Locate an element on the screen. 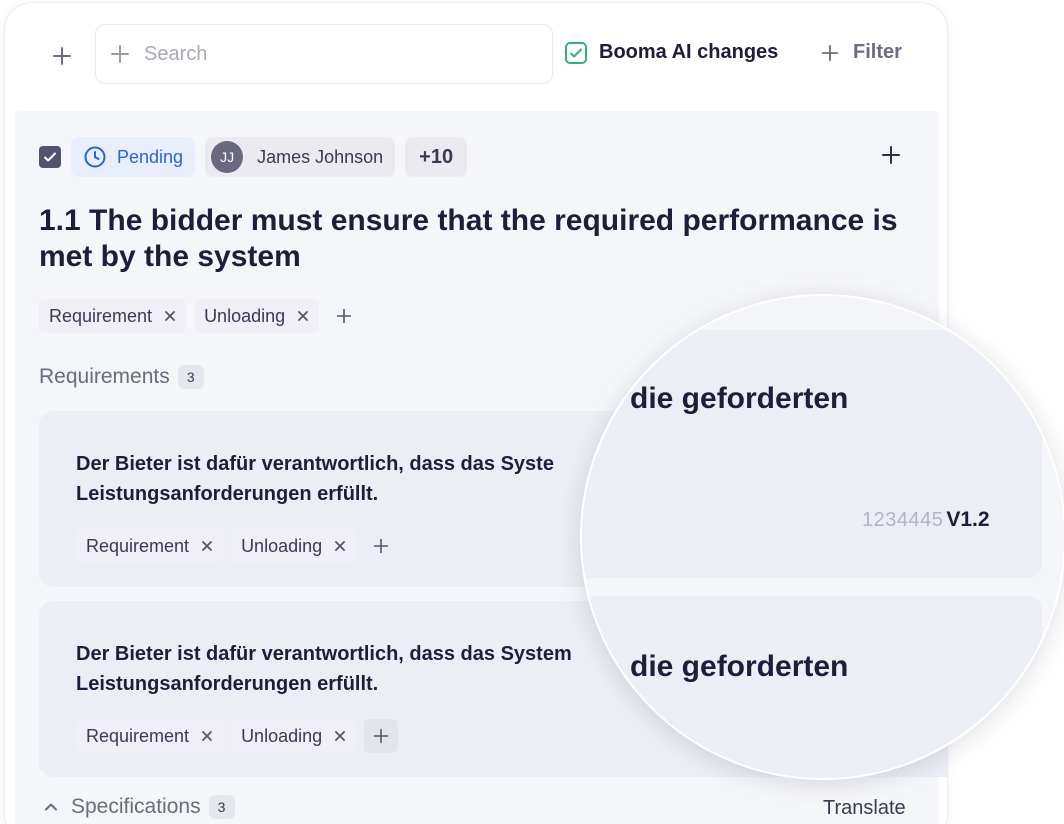  item-tags: Requirement Unloading is located at coordinates (200, 316).